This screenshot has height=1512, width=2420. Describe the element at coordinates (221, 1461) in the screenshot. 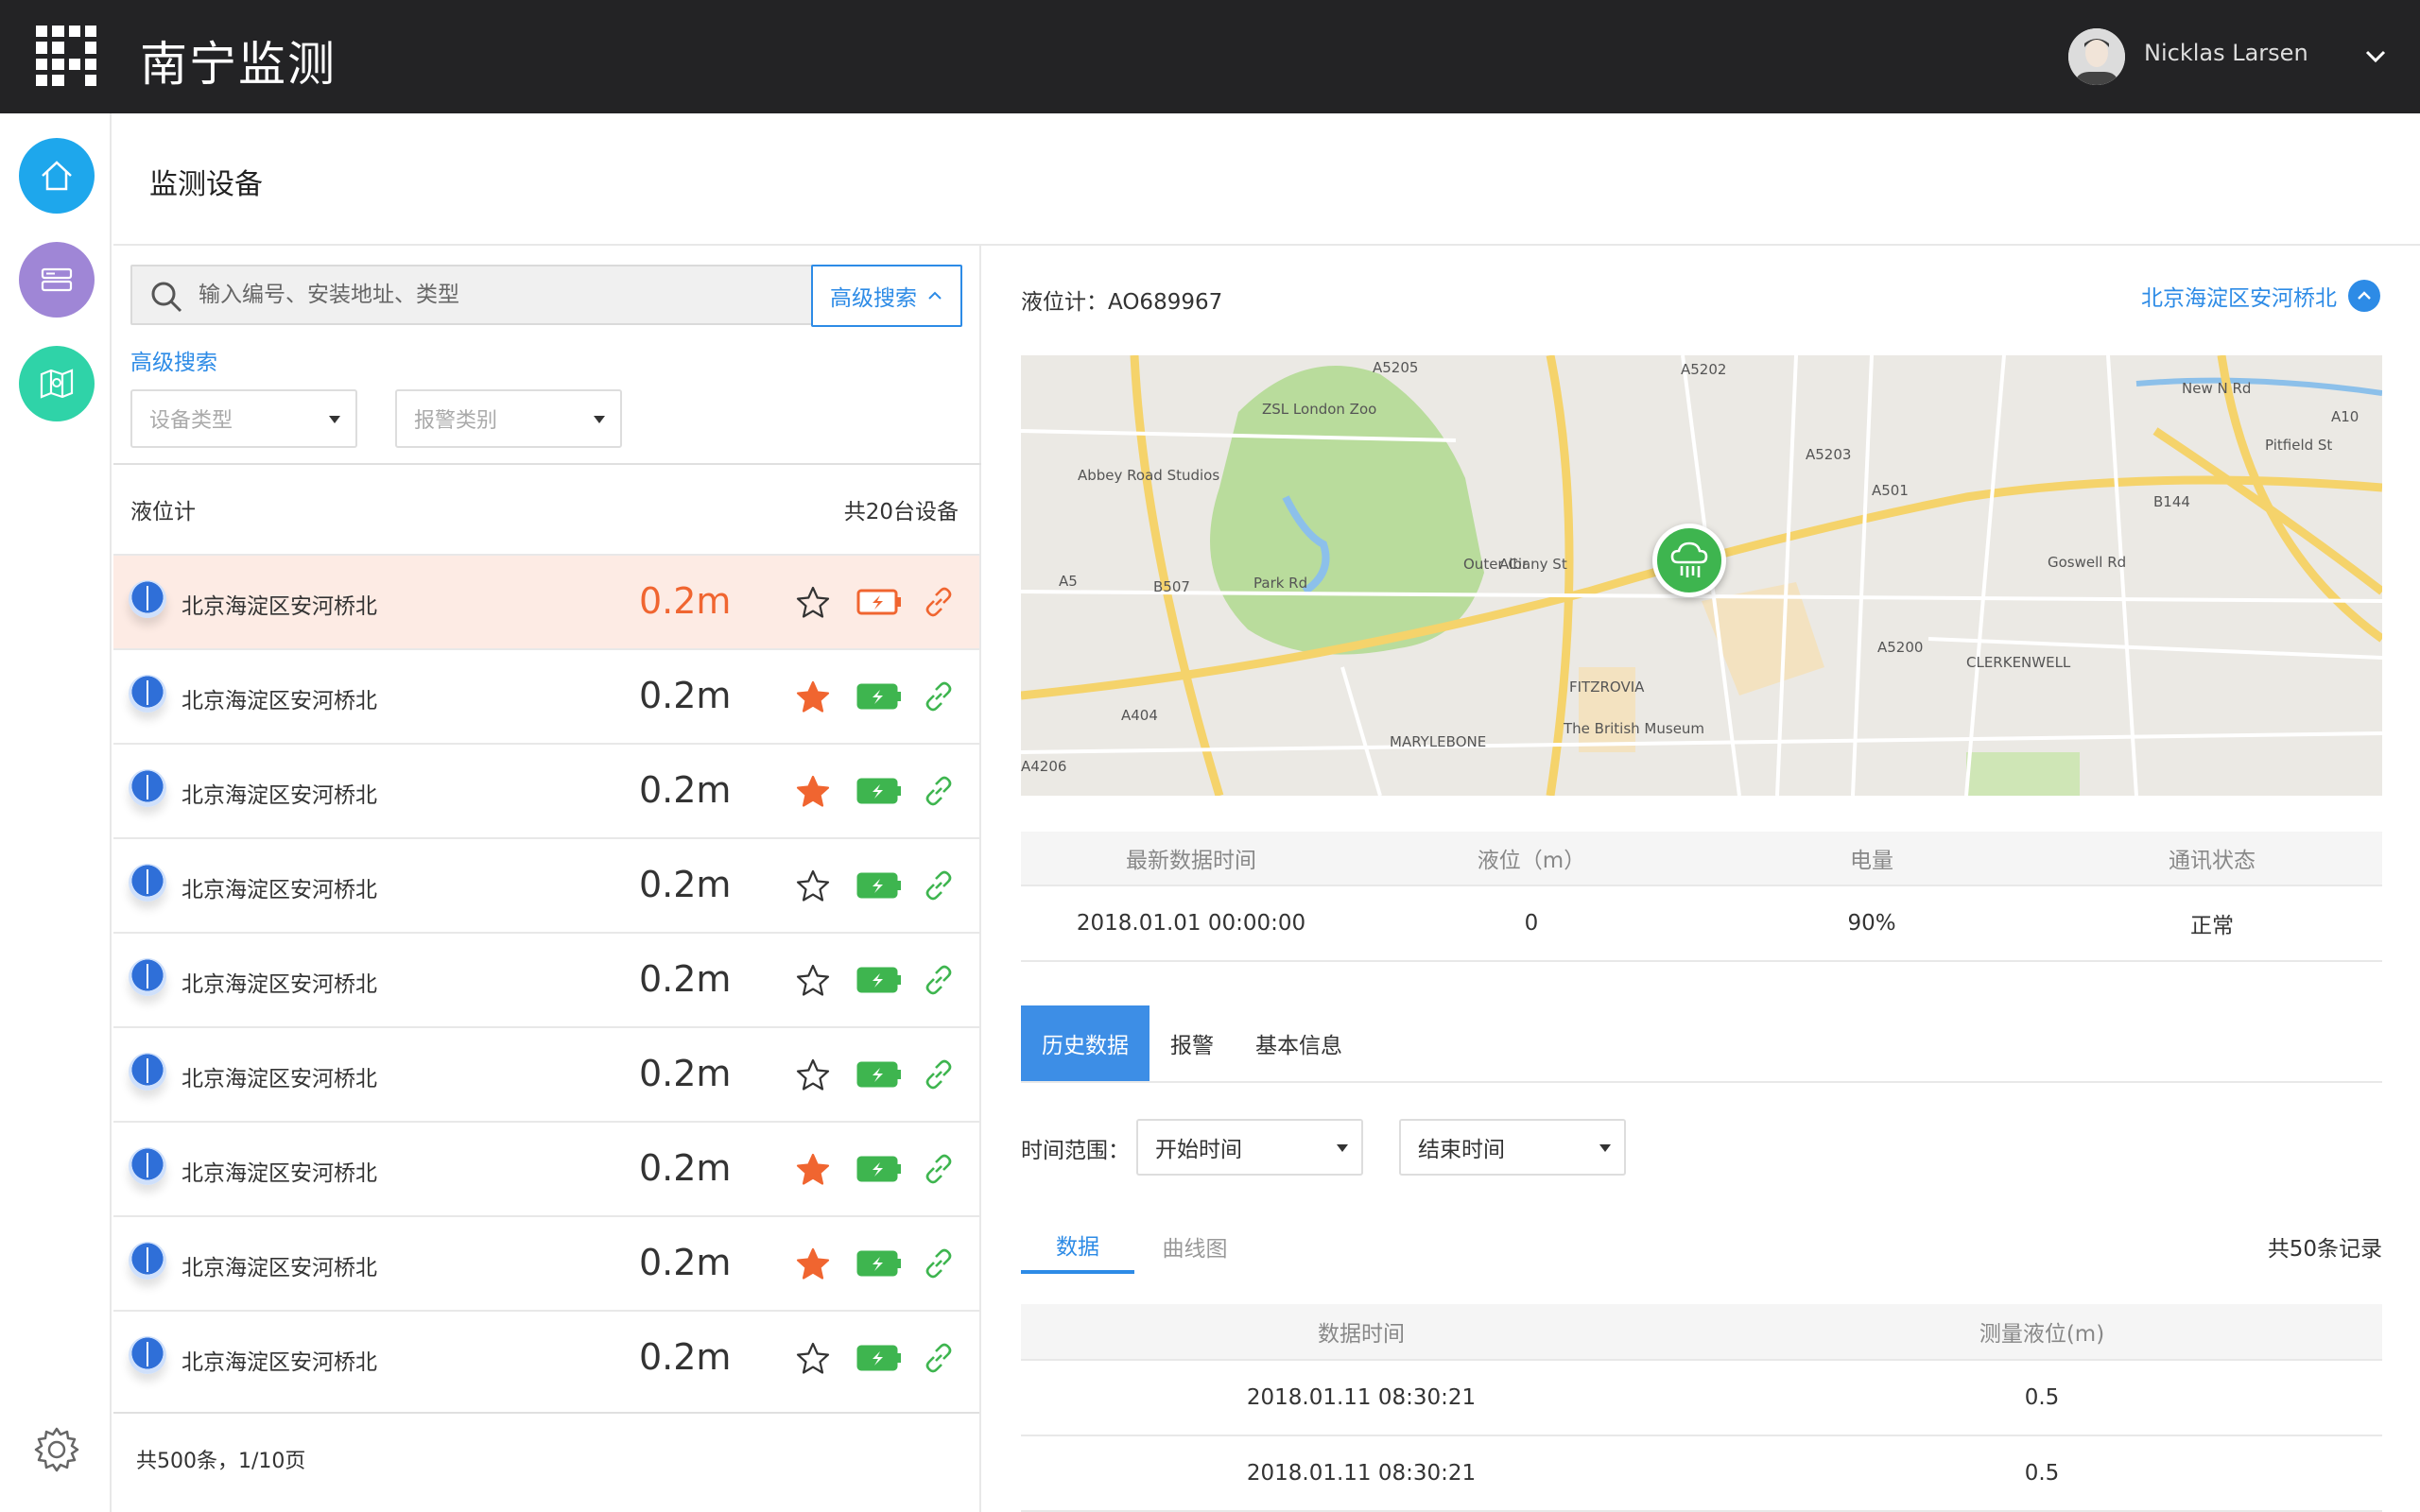

I see `pagination-info: 共500条，1/10页` at that location.